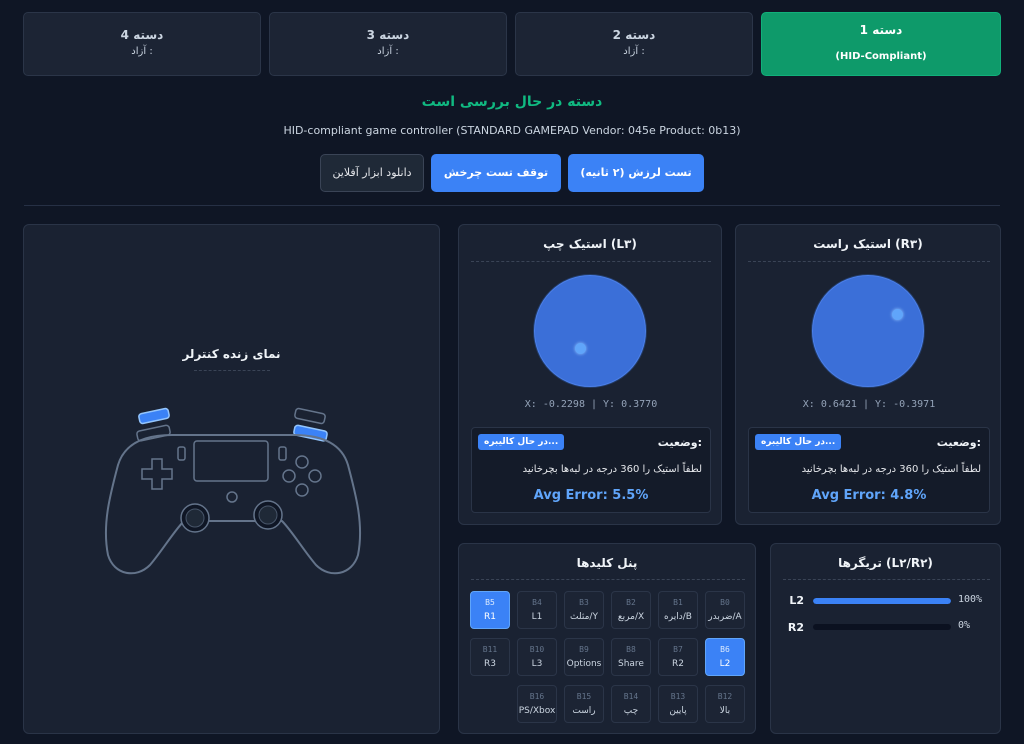  Describe the element at coordinates (725, 696) in the screenshot. I see `key-id: B12` at that location.